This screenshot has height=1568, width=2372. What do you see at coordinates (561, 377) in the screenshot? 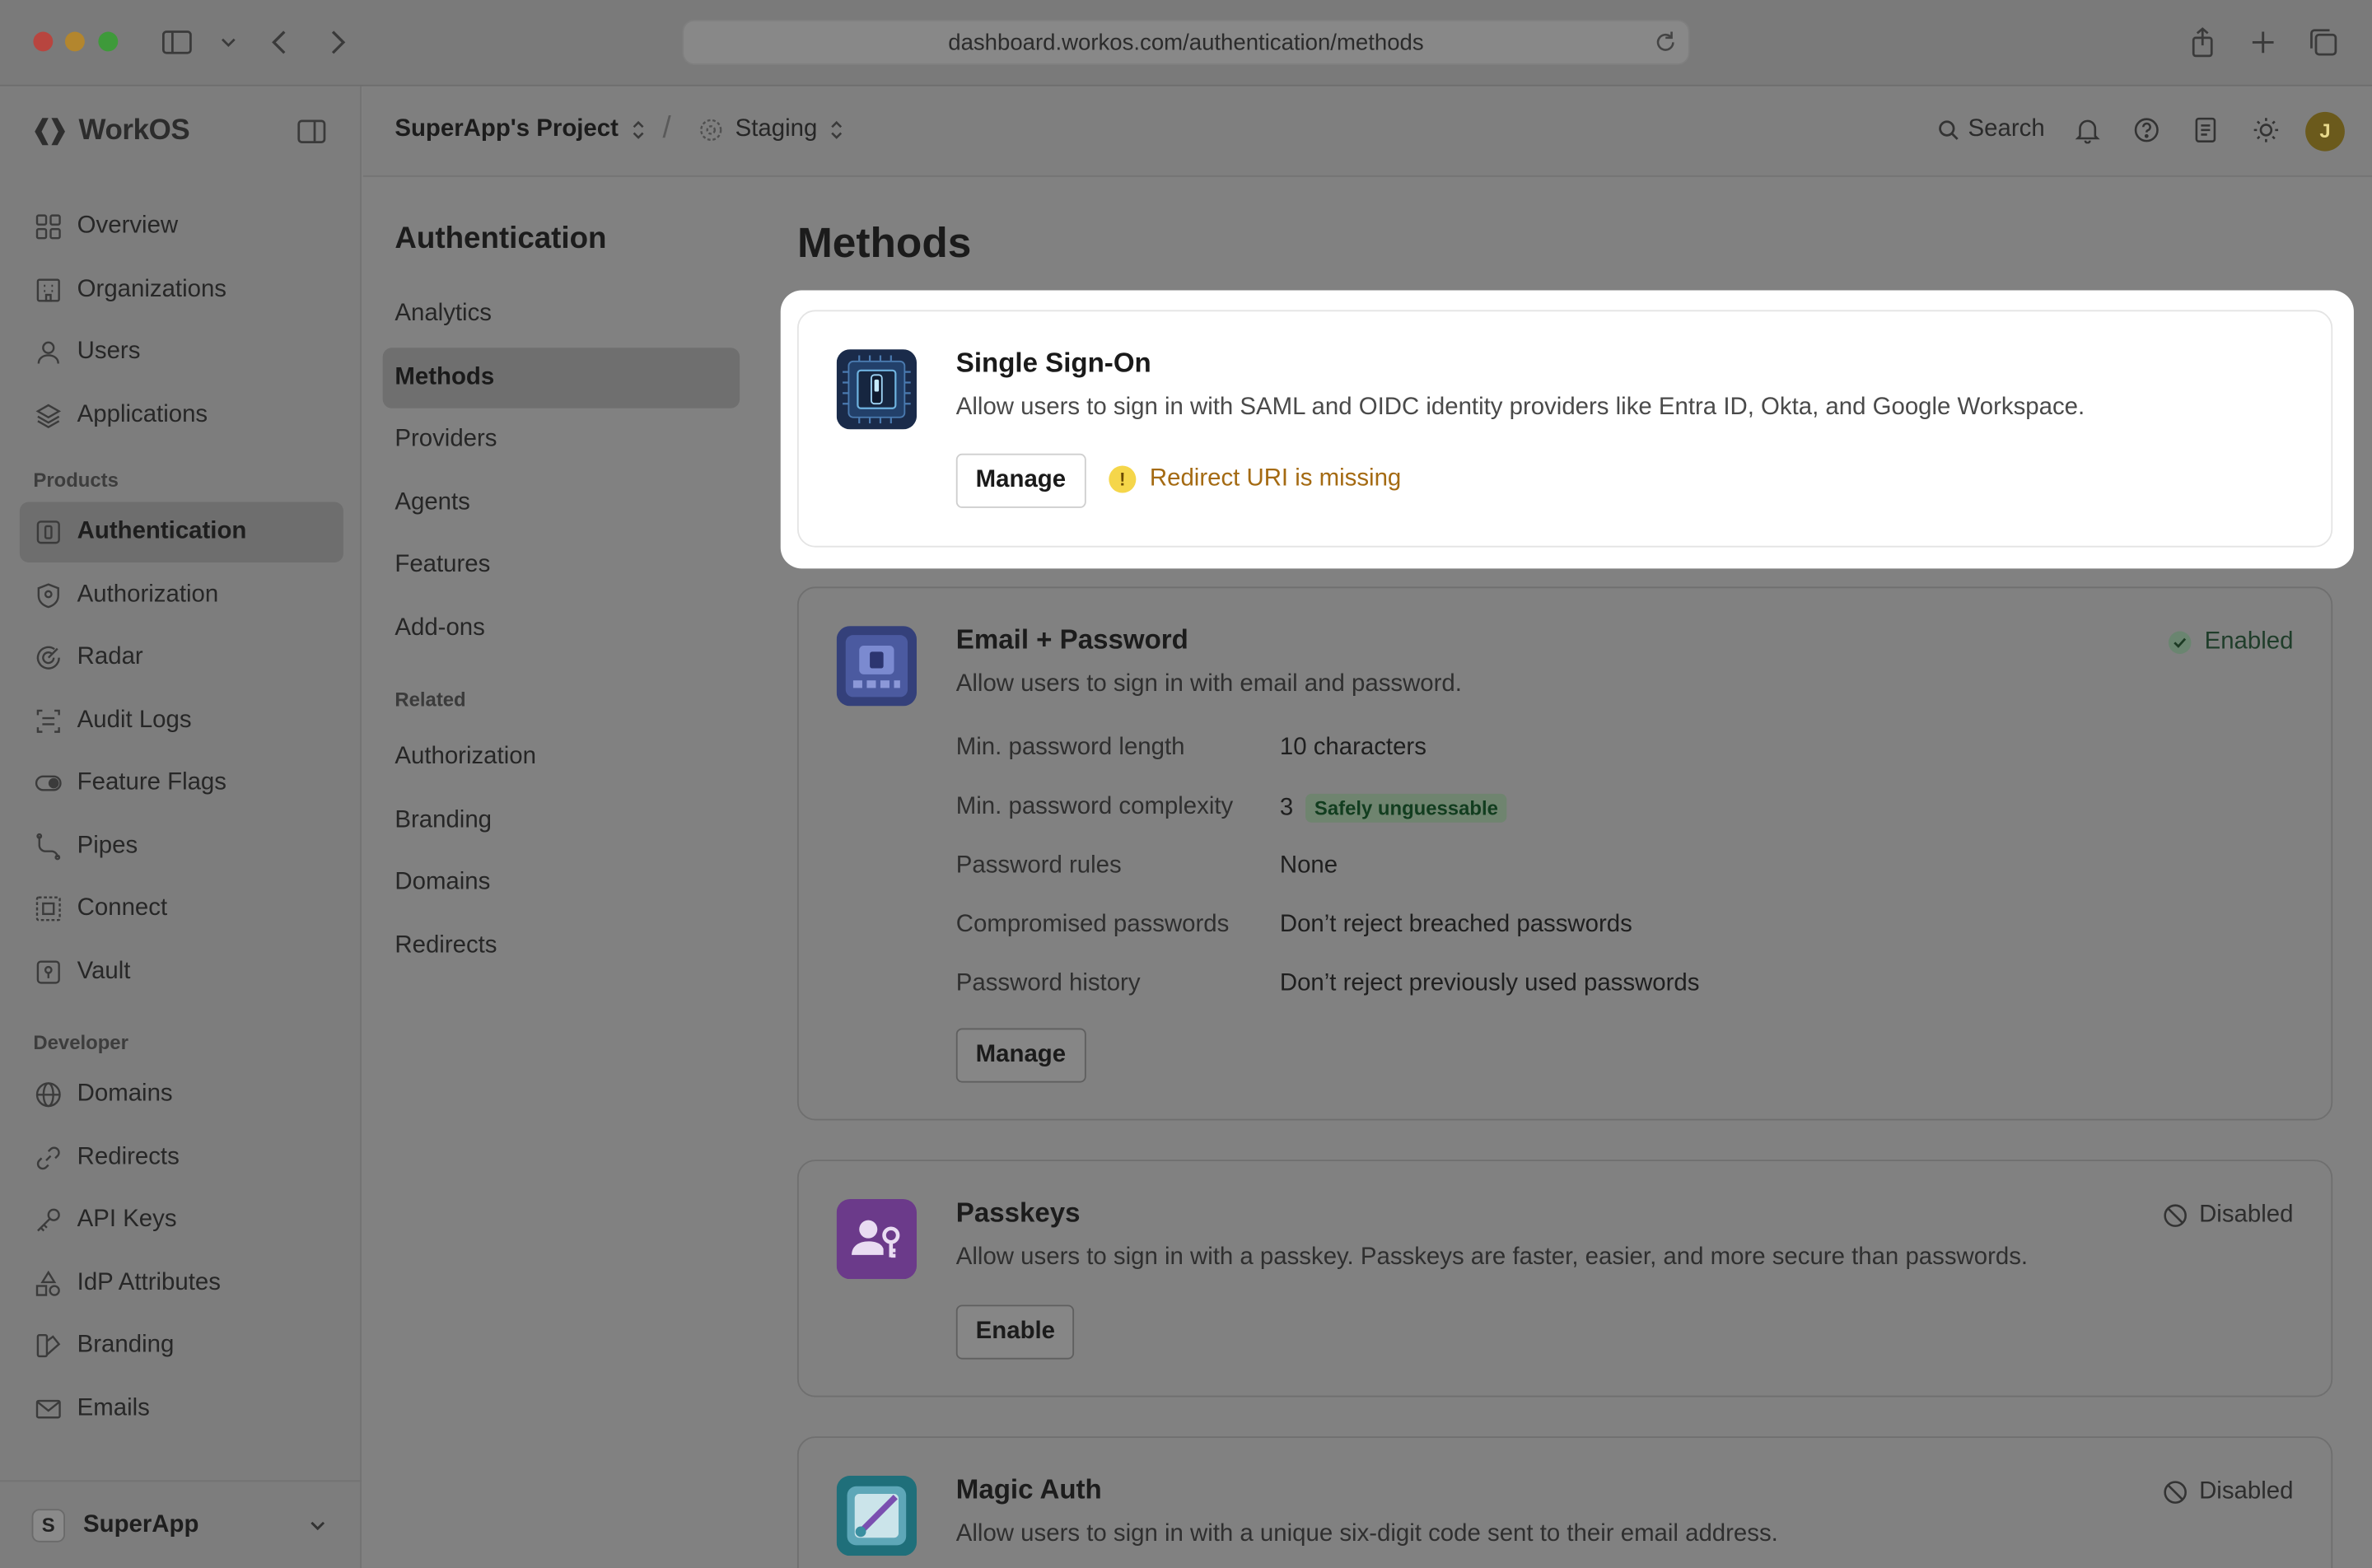
I see `subnav-item-methods: Methods` at bounding box center [561, 377].